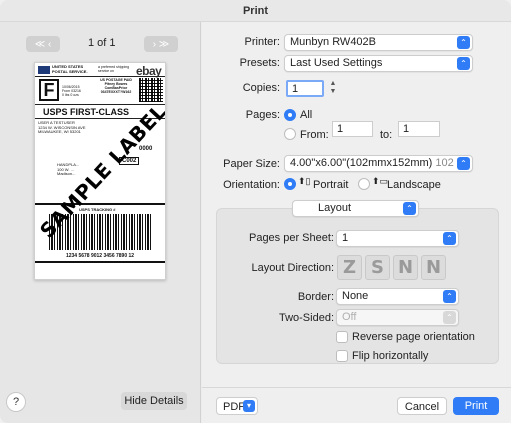 The width and height of the screenshot is (511, 423). Describe the element at coordinates (433, 267) in the screenshot. I see `layout-direction-n-reverse-button: N` at that location.